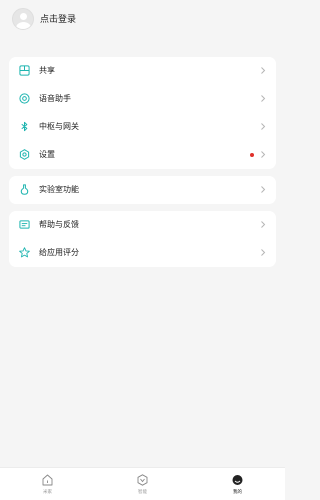 The image size is (320, 500). I want to click on tab-label: 米家, so click(47, 492).